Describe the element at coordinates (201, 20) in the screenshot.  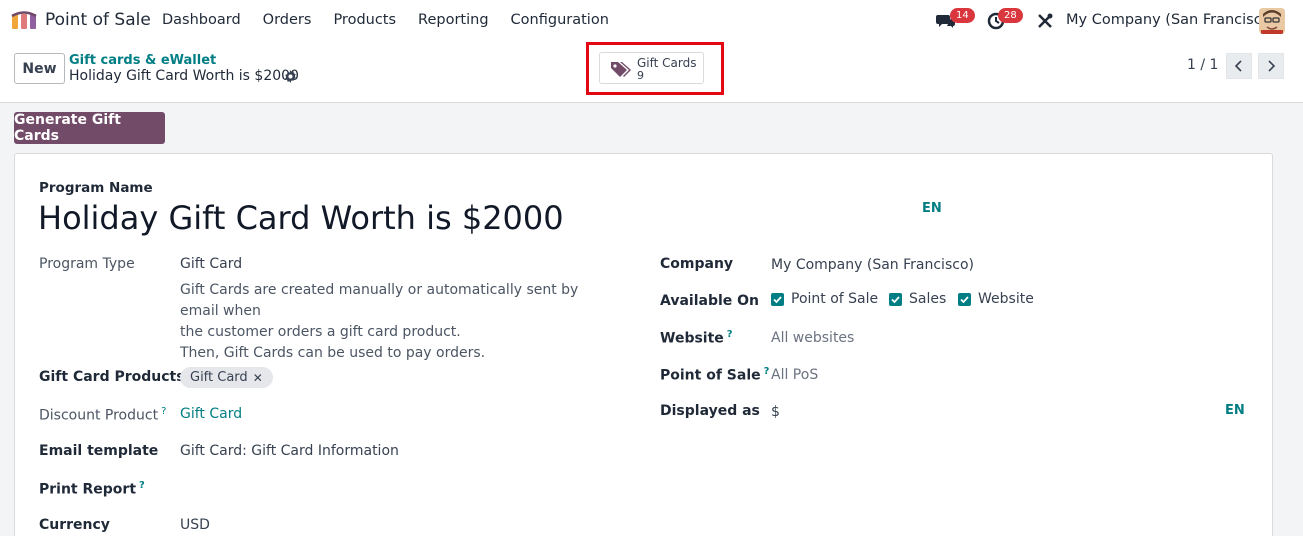
I see `menu-dashboard: Dashboard` at that location.